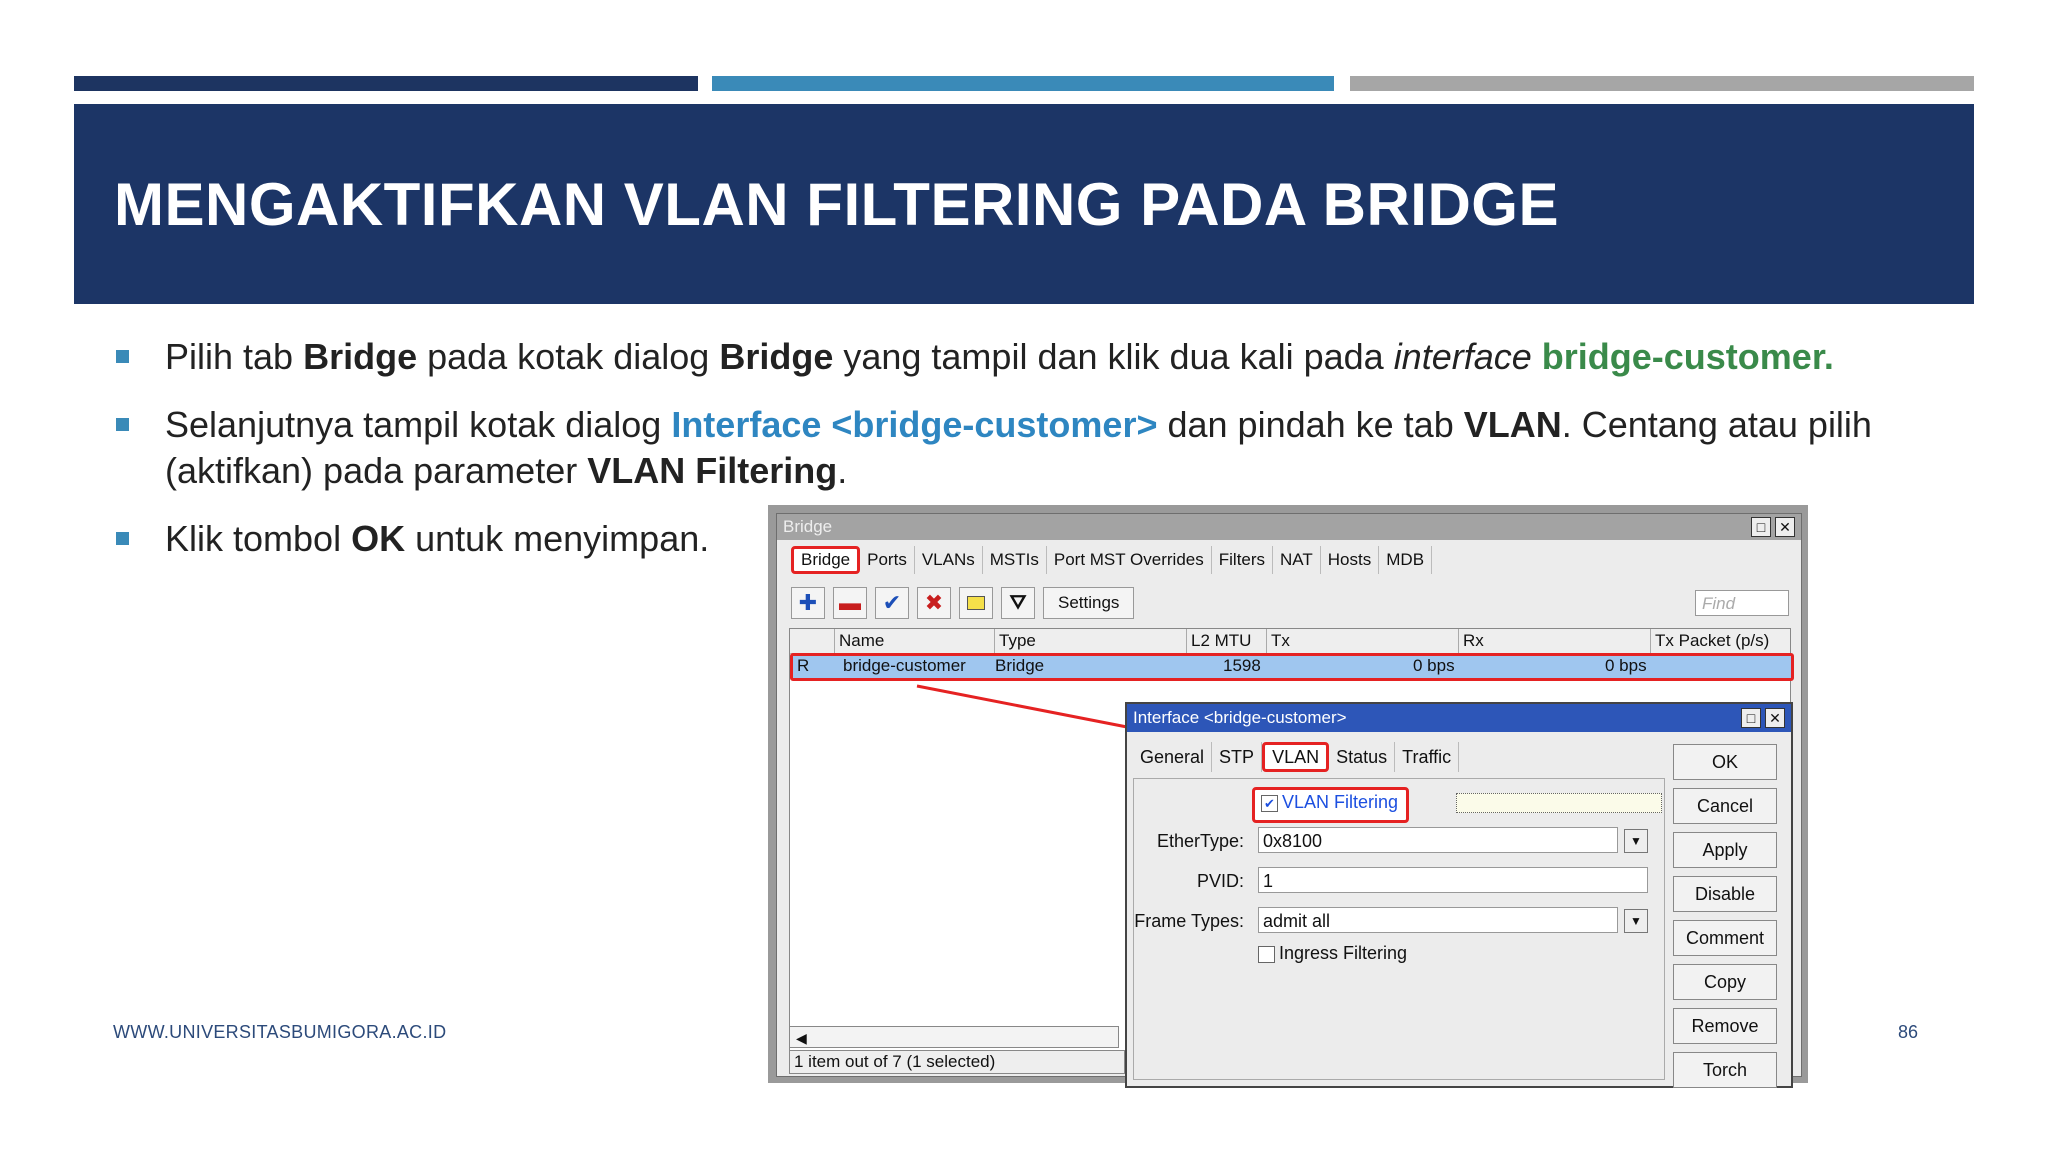 Image resolution: width=2048 pixels, height=1152 pixels. I want to click on bullet-bold: VLAN, so click(1512, 424).